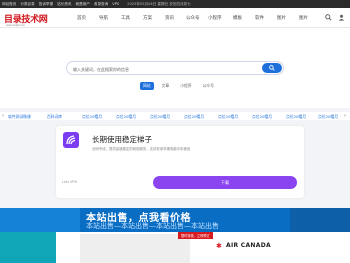  What do you see at coordinates (237, 18) in the screenshot?
I see `nav-templates: 模板` at bounding box center [237, 18].